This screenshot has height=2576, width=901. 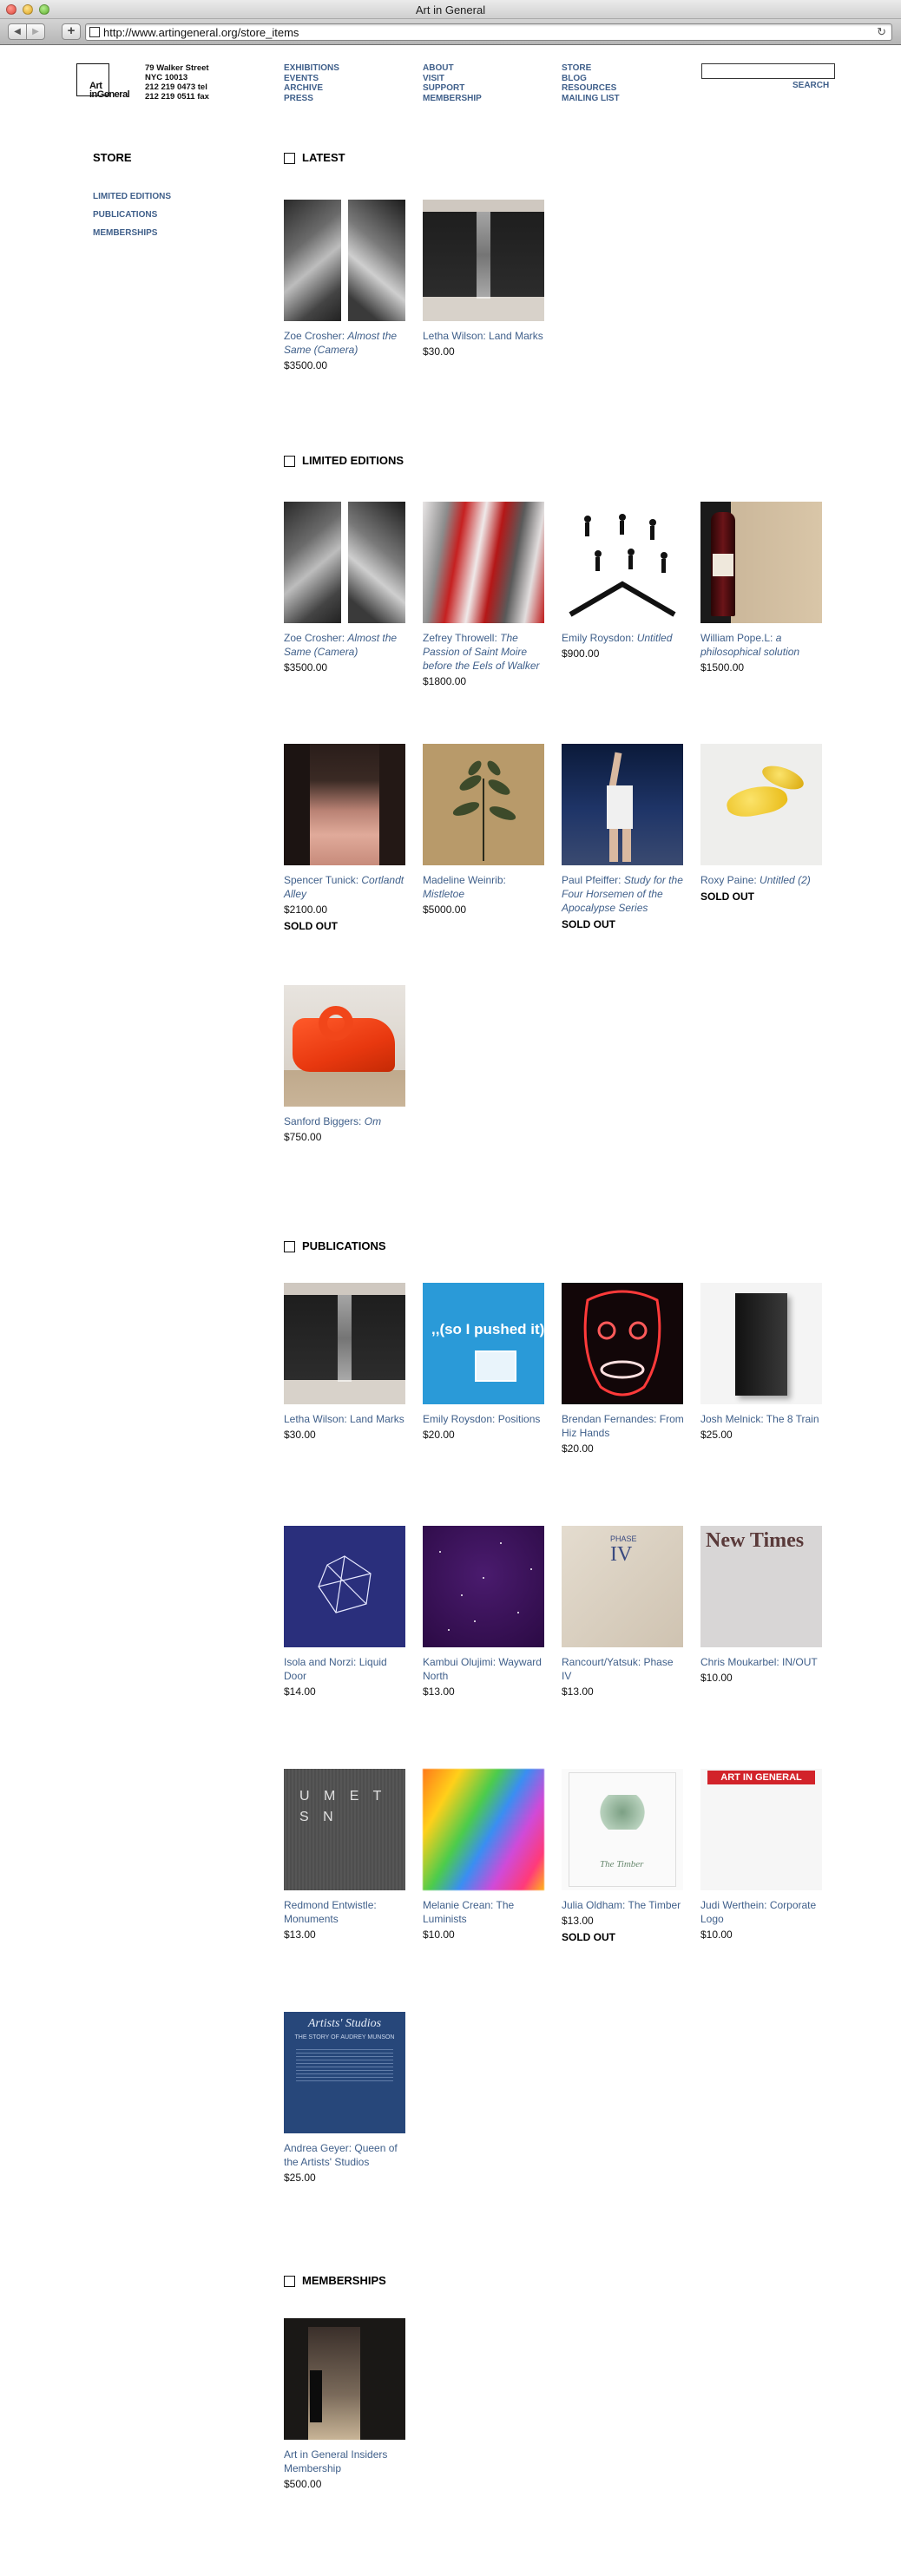 What do you see at coordinates (453, 68) in the screenshot?
I see `nav-about: ABOUT` at bounding box center [453, 68].